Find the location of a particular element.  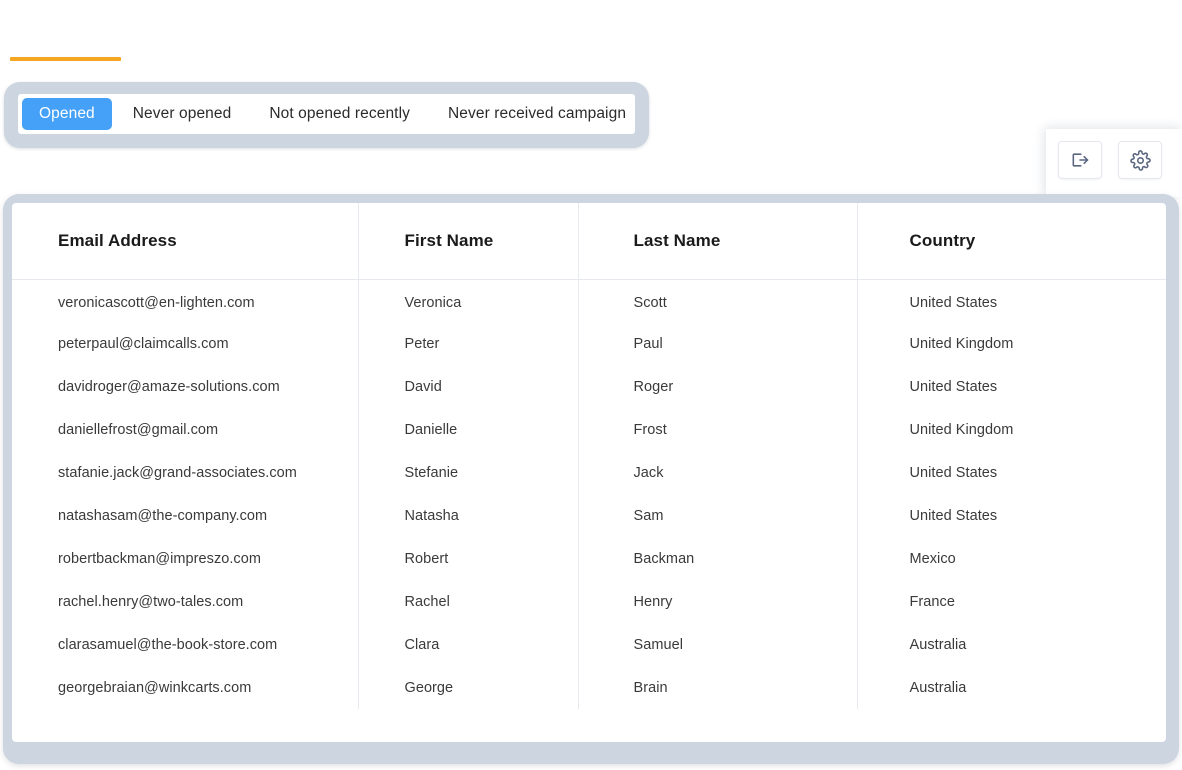

cell-last-name: Scott is located at coordinates (718, 300).